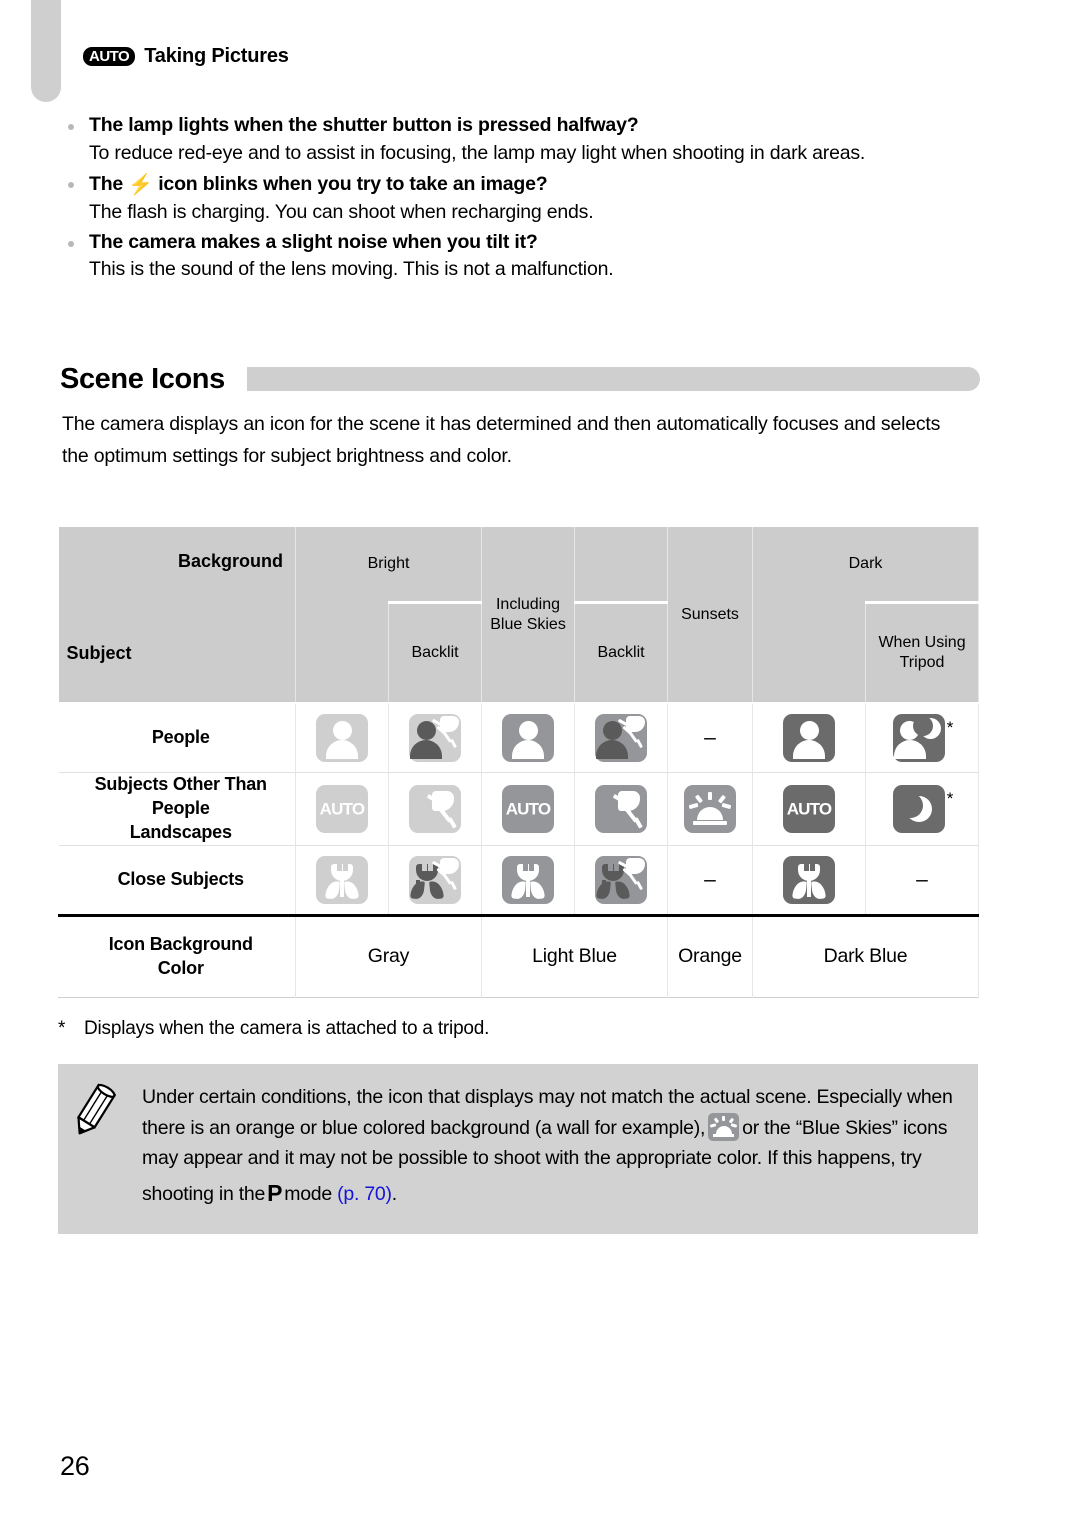  Describe the element at coordinates (866, 957) in the screenshot. I see `cell-color-dark-blue: Dark Blue` at that location.